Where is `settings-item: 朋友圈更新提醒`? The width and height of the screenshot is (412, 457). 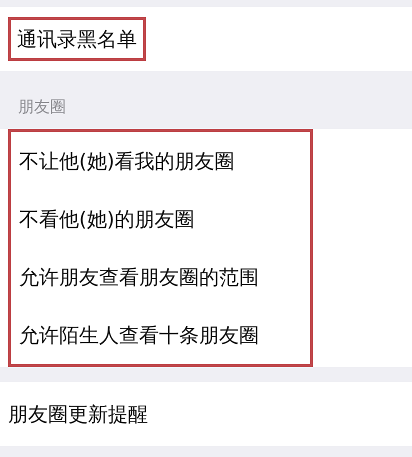
settings-item: 朋友圈更新提醒 is located at coordinates (78, 414).